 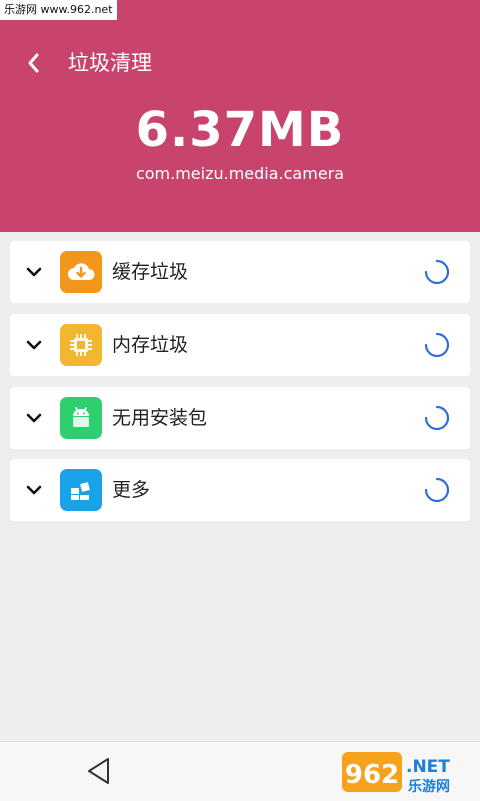 What do you see at coordinates (372, 775) in the screenshot?
I see `logo-number: 962` at bounding box center [372, 775].